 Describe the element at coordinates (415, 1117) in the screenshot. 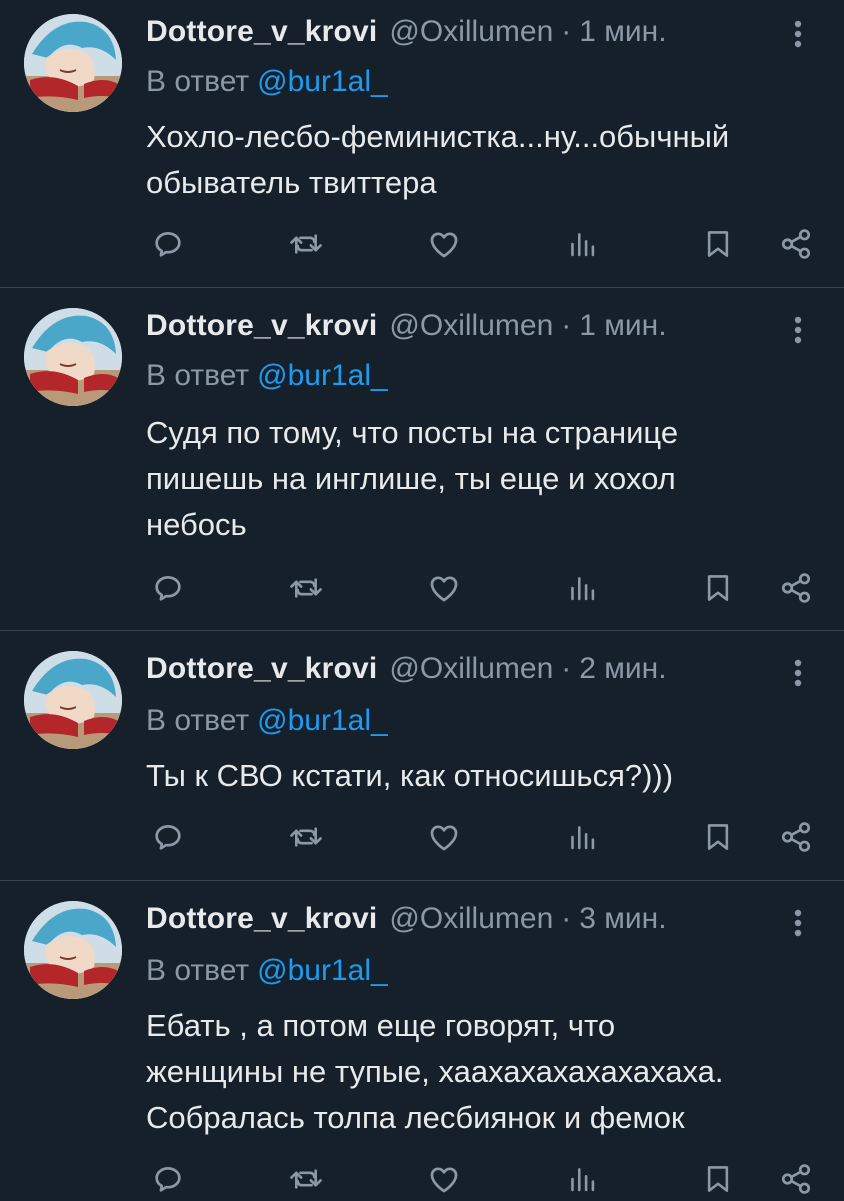

I see `tweet-text-line: Собралась толпа лесбиянок и фемок` at that location.